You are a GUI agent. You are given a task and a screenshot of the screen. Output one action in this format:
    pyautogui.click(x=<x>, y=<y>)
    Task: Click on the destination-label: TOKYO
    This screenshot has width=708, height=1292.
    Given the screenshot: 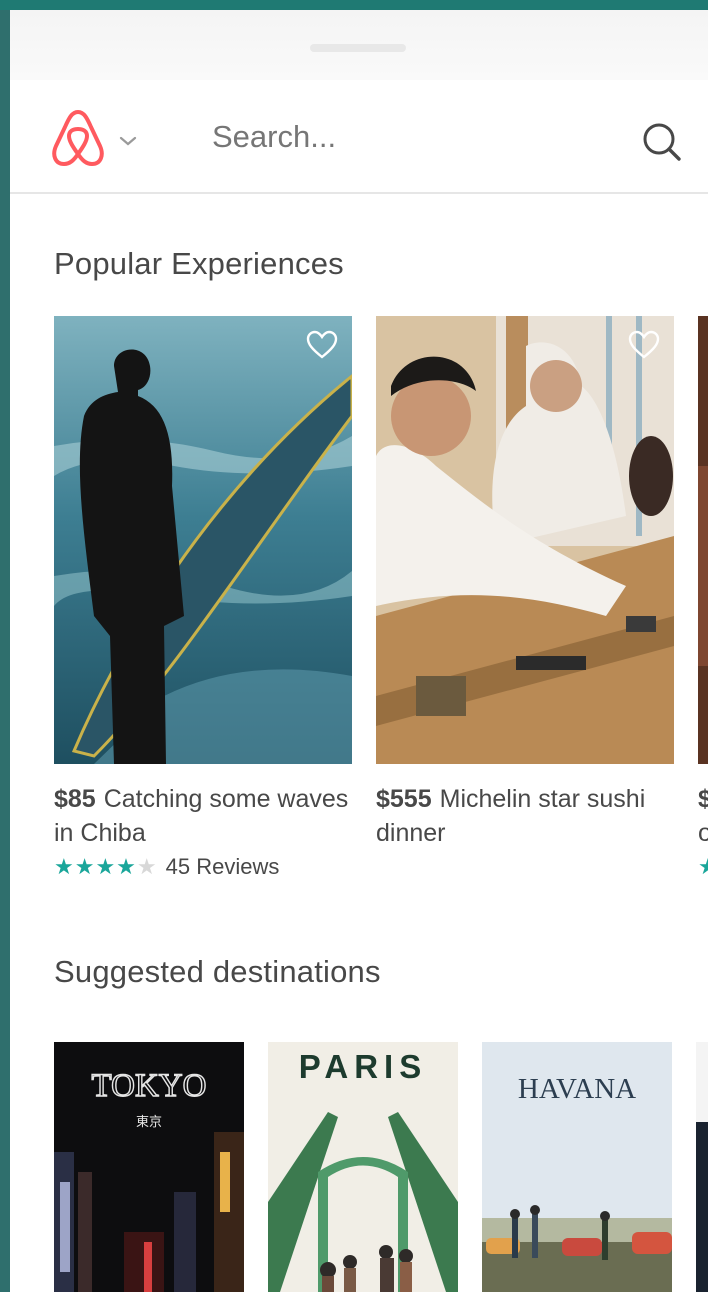 What is the action you would take?
    pyautogui.click(x=149, y=1086)
    